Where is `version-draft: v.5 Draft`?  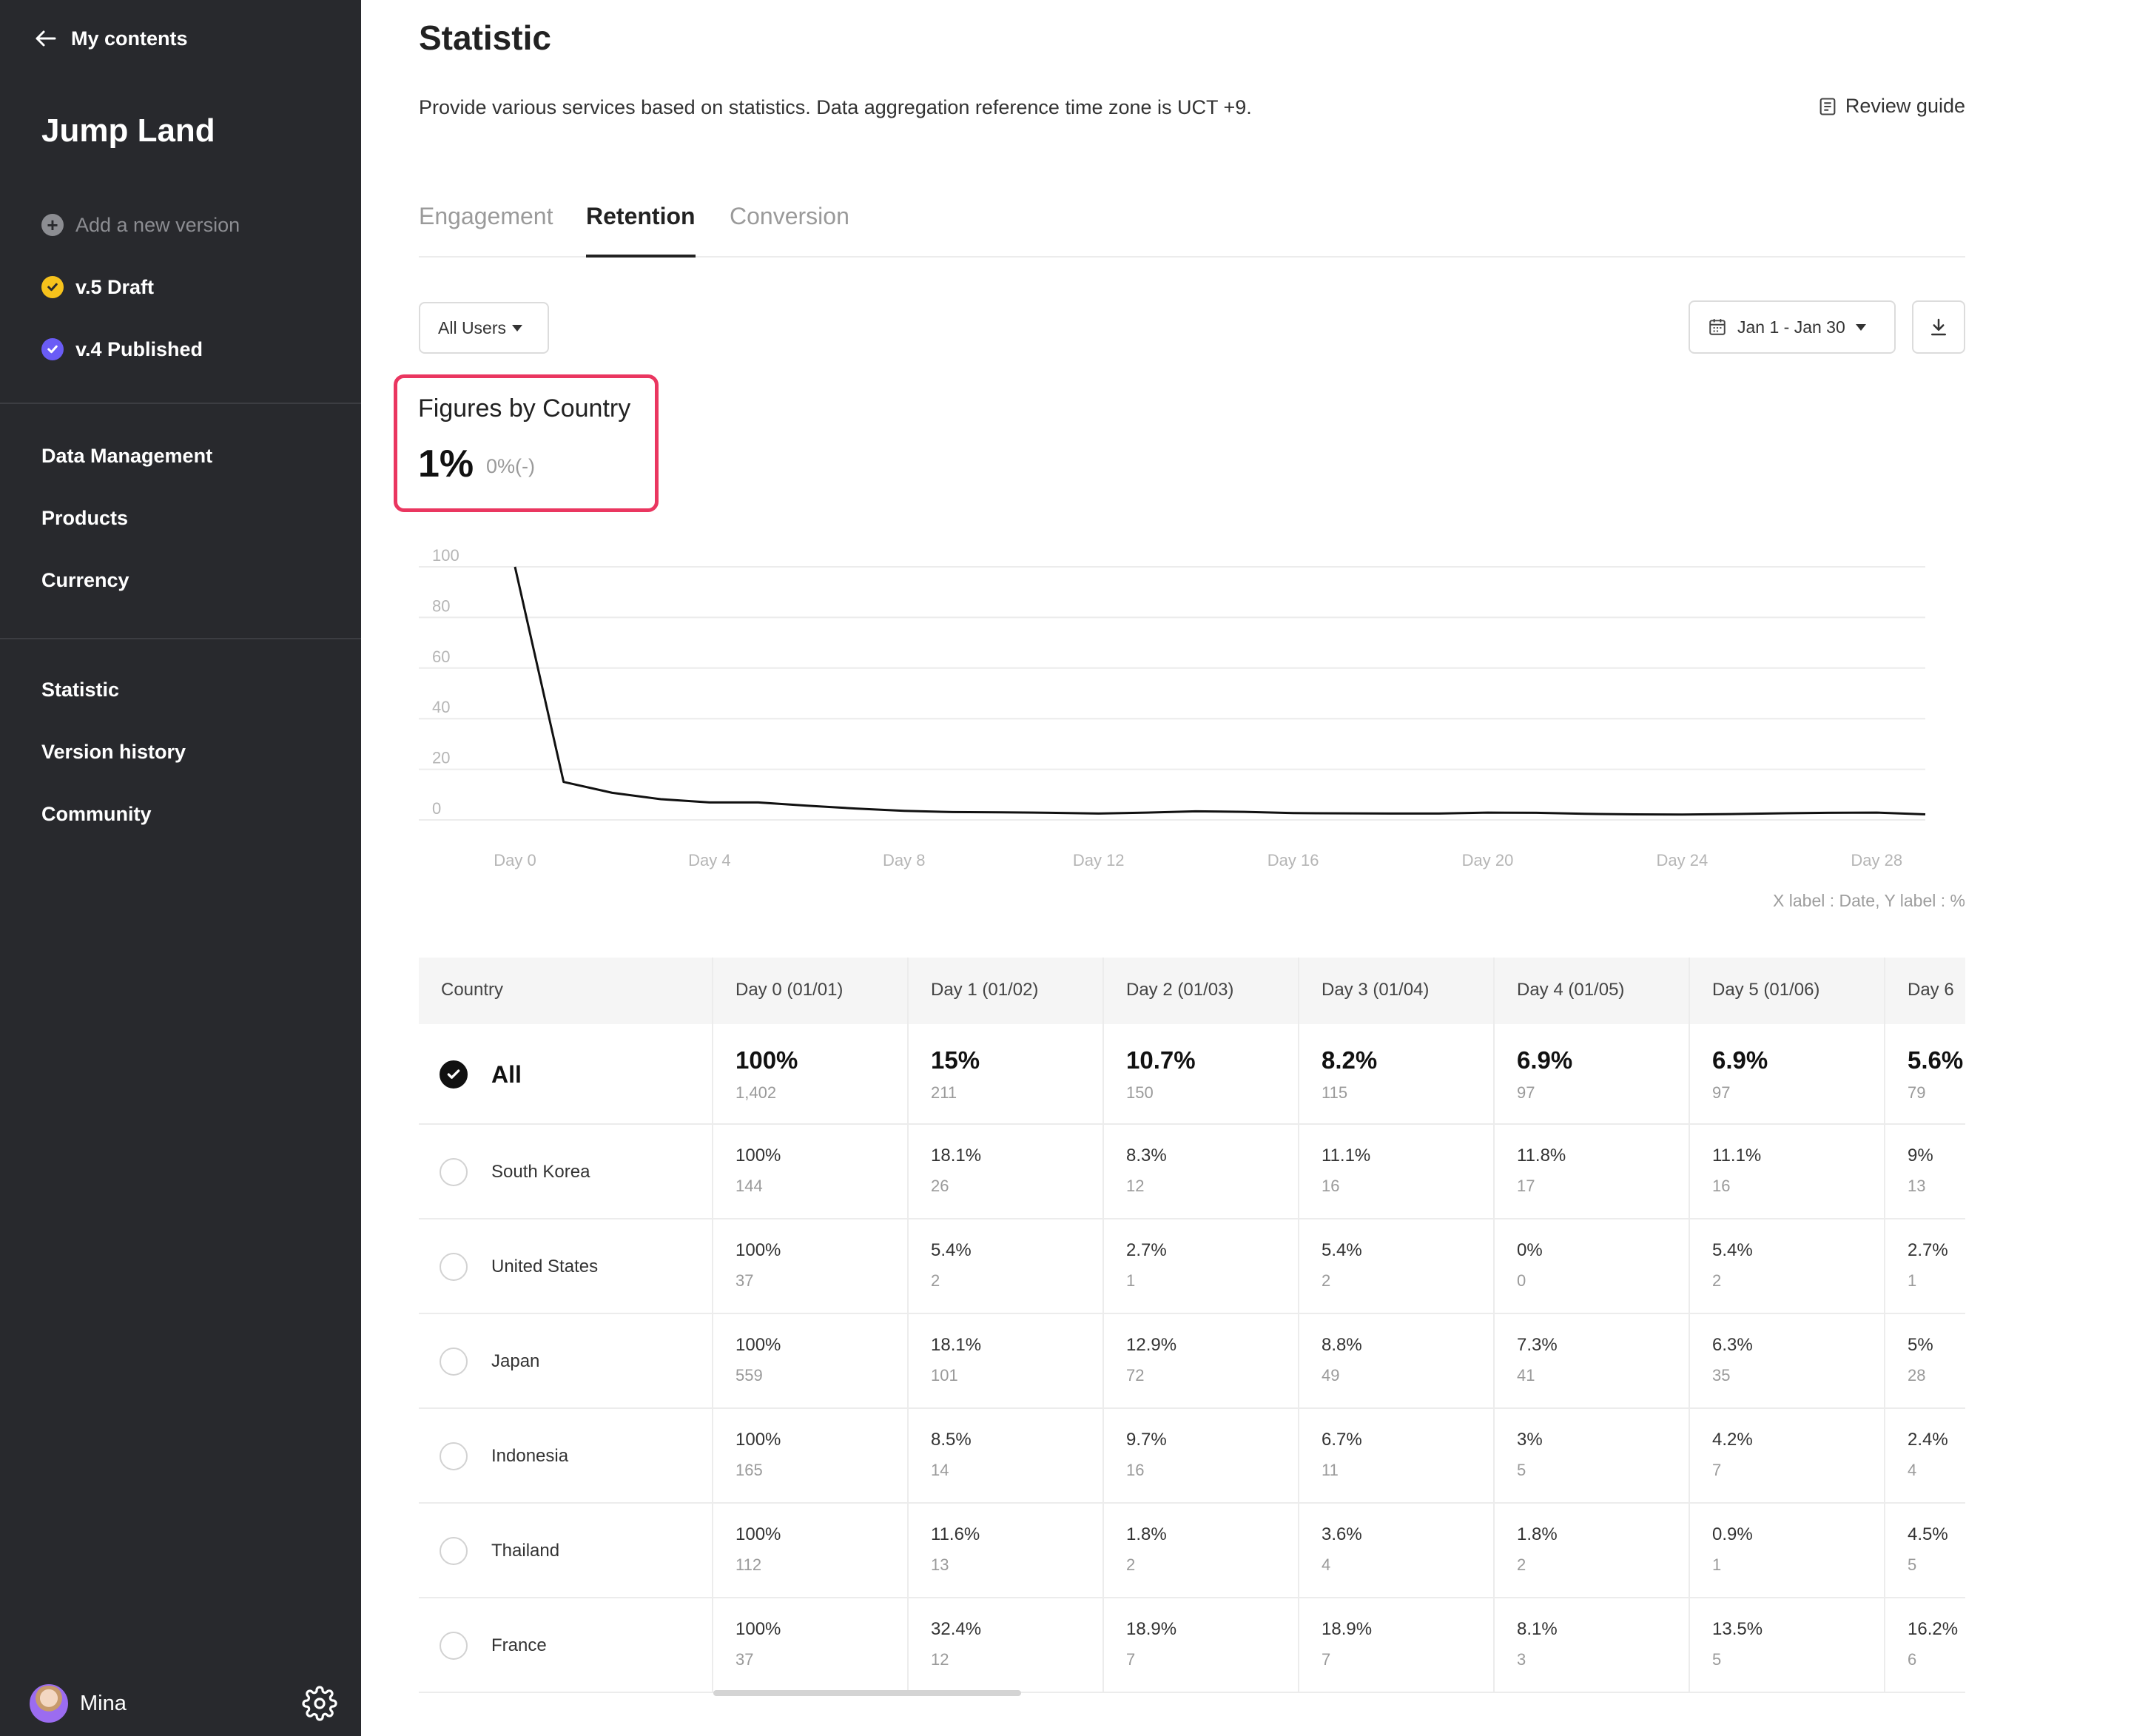 version-draft: v.5 Draft is located at coordinates (97, 287).